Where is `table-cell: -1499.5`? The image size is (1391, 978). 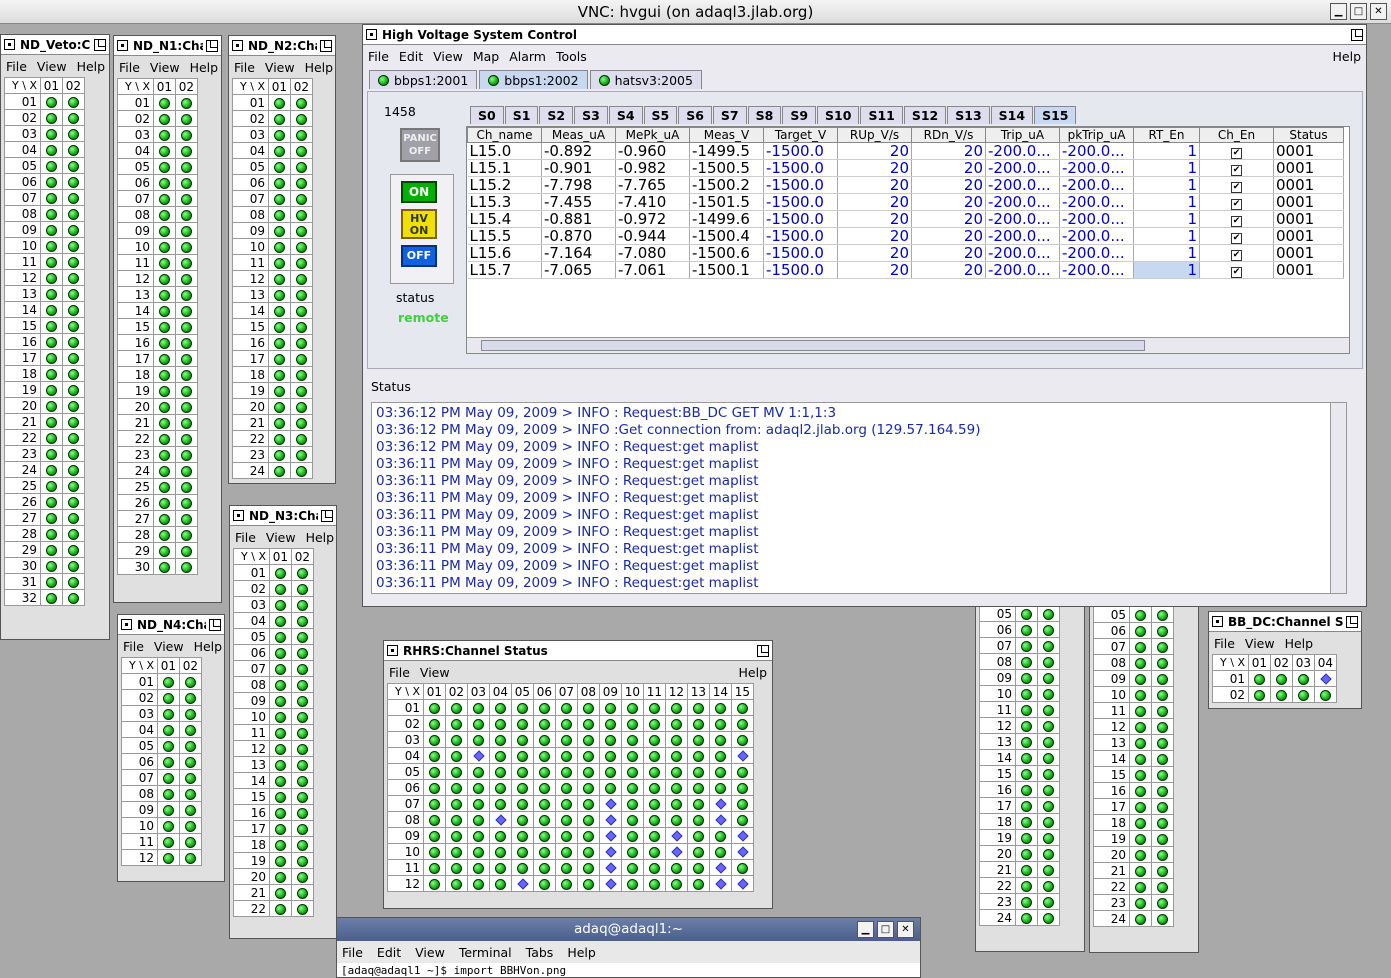 table-cell: -1499.5 is located at coordinates (726, 151).